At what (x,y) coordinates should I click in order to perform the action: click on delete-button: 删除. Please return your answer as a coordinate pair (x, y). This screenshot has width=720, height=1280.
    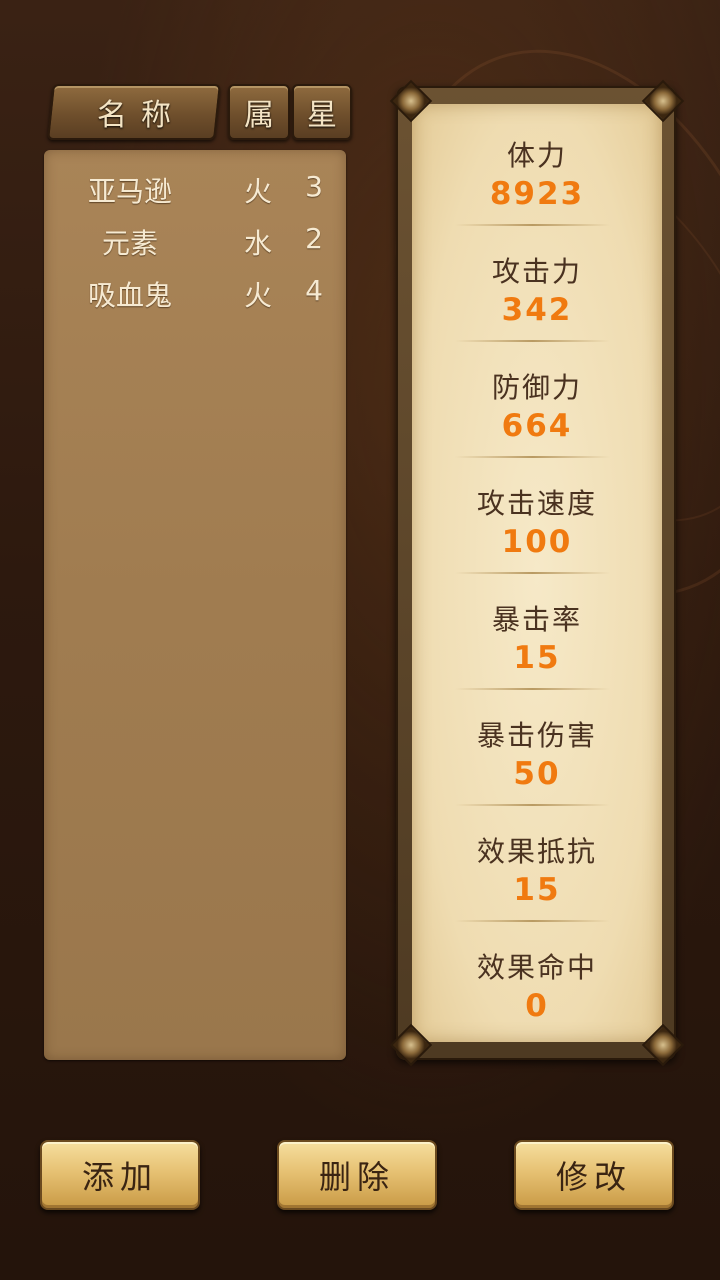
    Looking at the image, I should click on (357, 1175).